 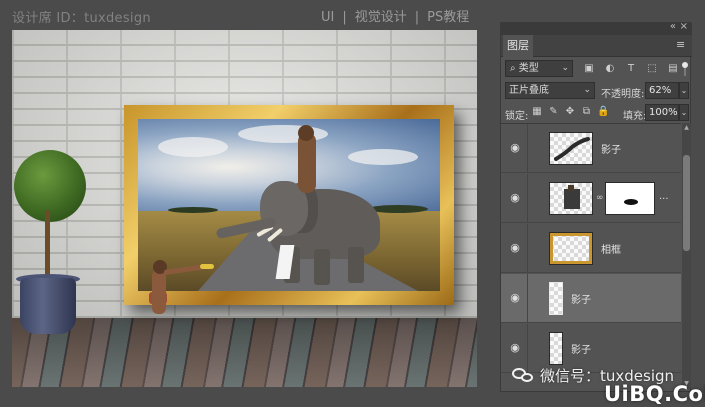 What do you see at coordinates (550, 90) in the screenshot?
I see `blend-mode-select: 正片叠底 ⌄` at bounding box center [550, 90].